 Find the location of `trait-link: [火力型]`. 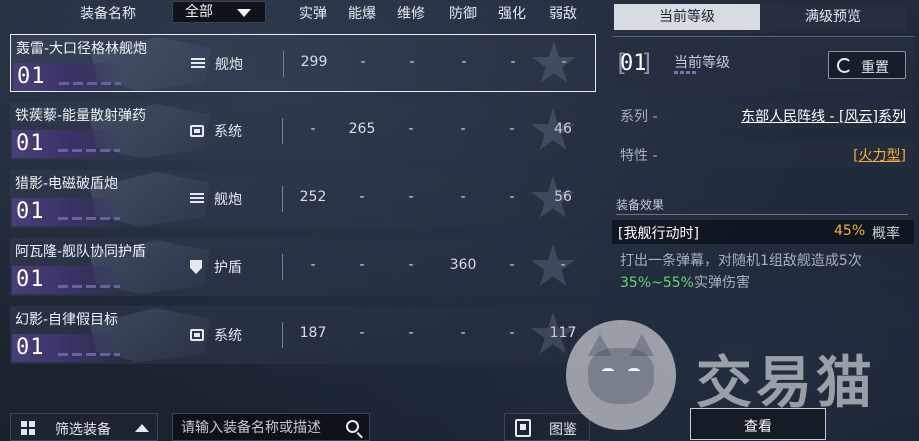

trait-link: [火力型] is located at coordinates (879, 155).